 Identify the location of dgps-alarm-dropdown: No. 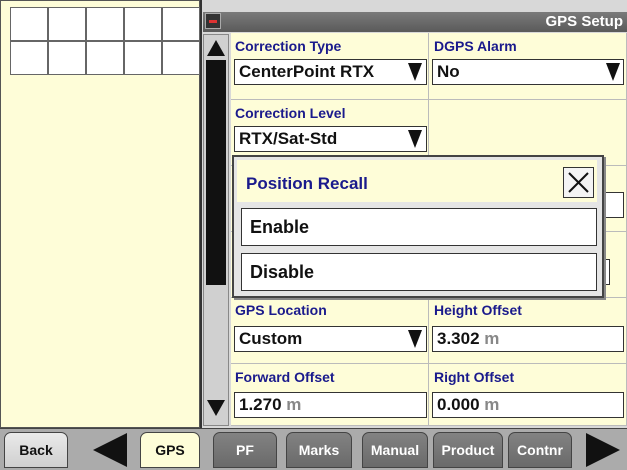
(528, 72).